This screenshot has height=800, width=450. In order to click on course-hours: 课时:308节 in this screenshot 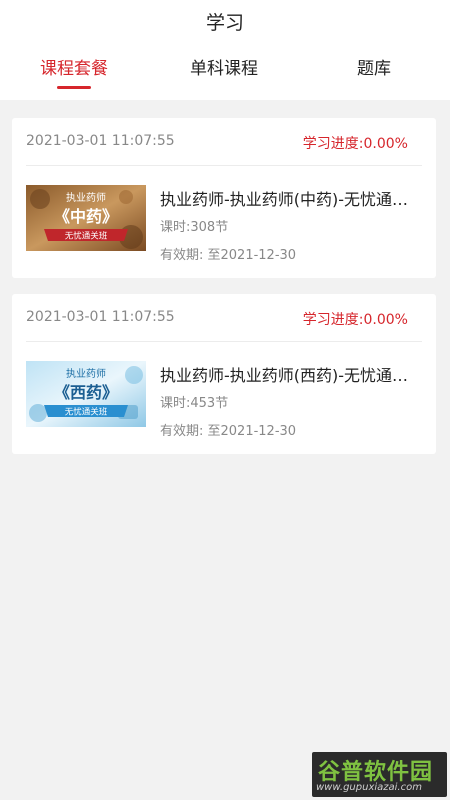, I will do `click(194, 227)`.